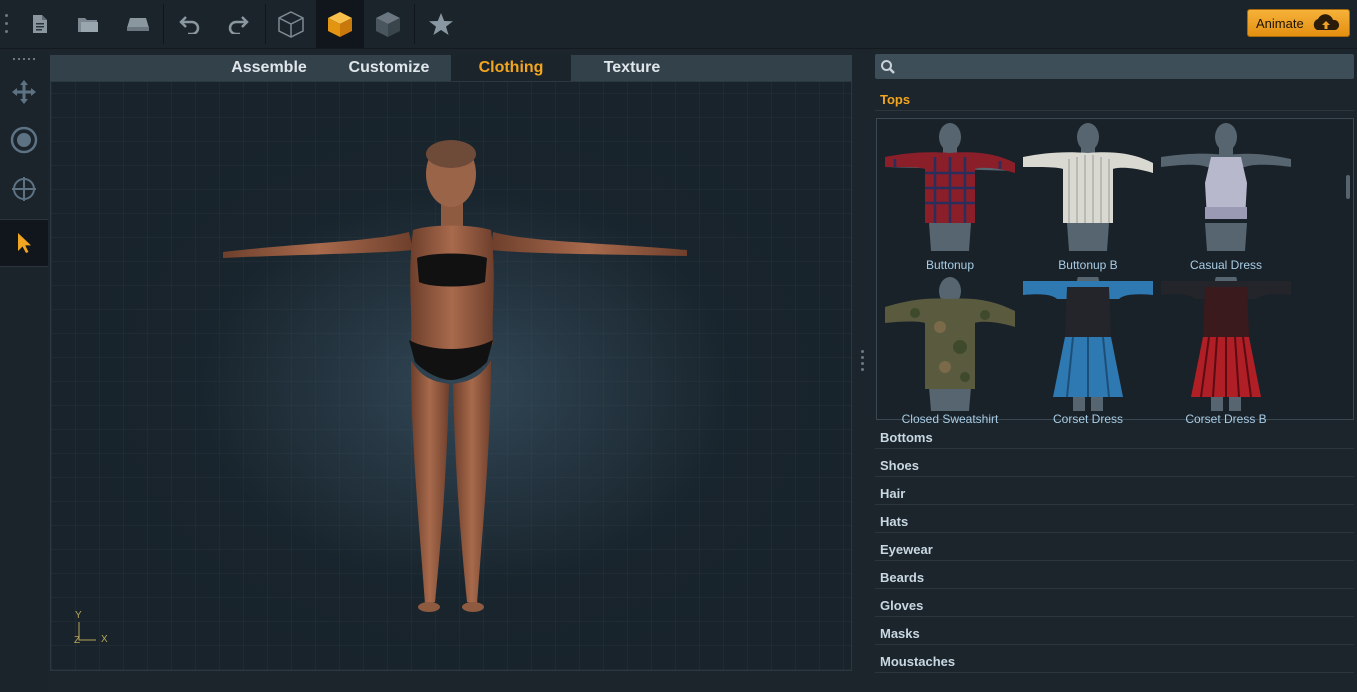 This screenshot has width=1357, height=692. What do you see at coordinates (1114, 634) in the screenshot?
I see `category-masks: Masks` at bounding box center [1114, 634].